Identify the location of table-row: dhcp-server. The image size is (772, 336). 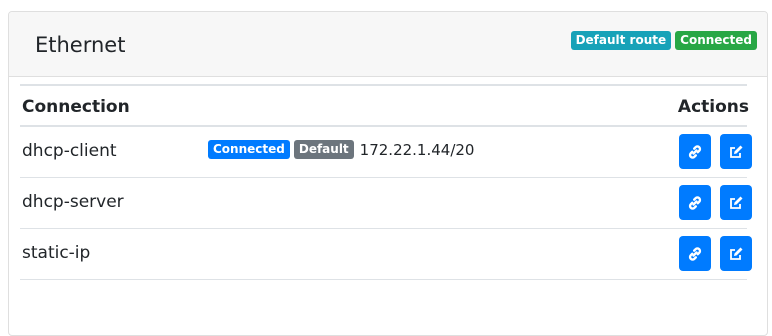
(386, 203).